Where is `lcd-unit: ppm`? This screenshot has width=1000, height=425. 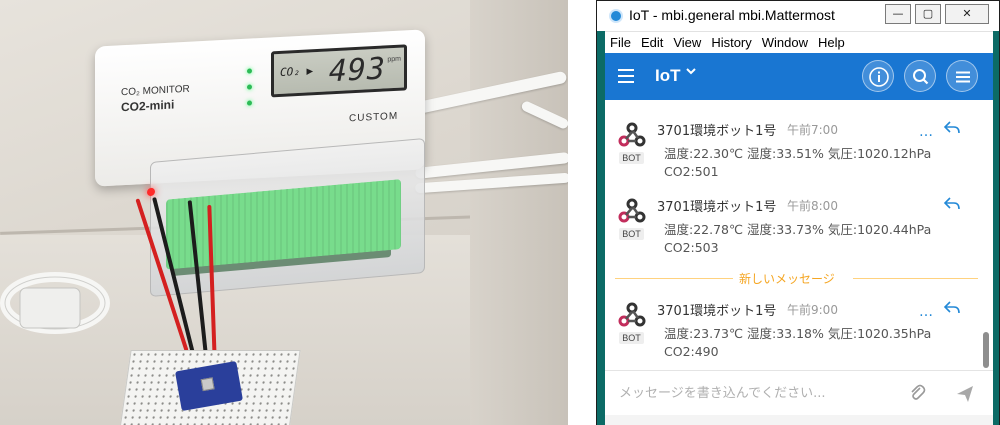 lcd-unit: ppm is located at coordinates (394, 59).